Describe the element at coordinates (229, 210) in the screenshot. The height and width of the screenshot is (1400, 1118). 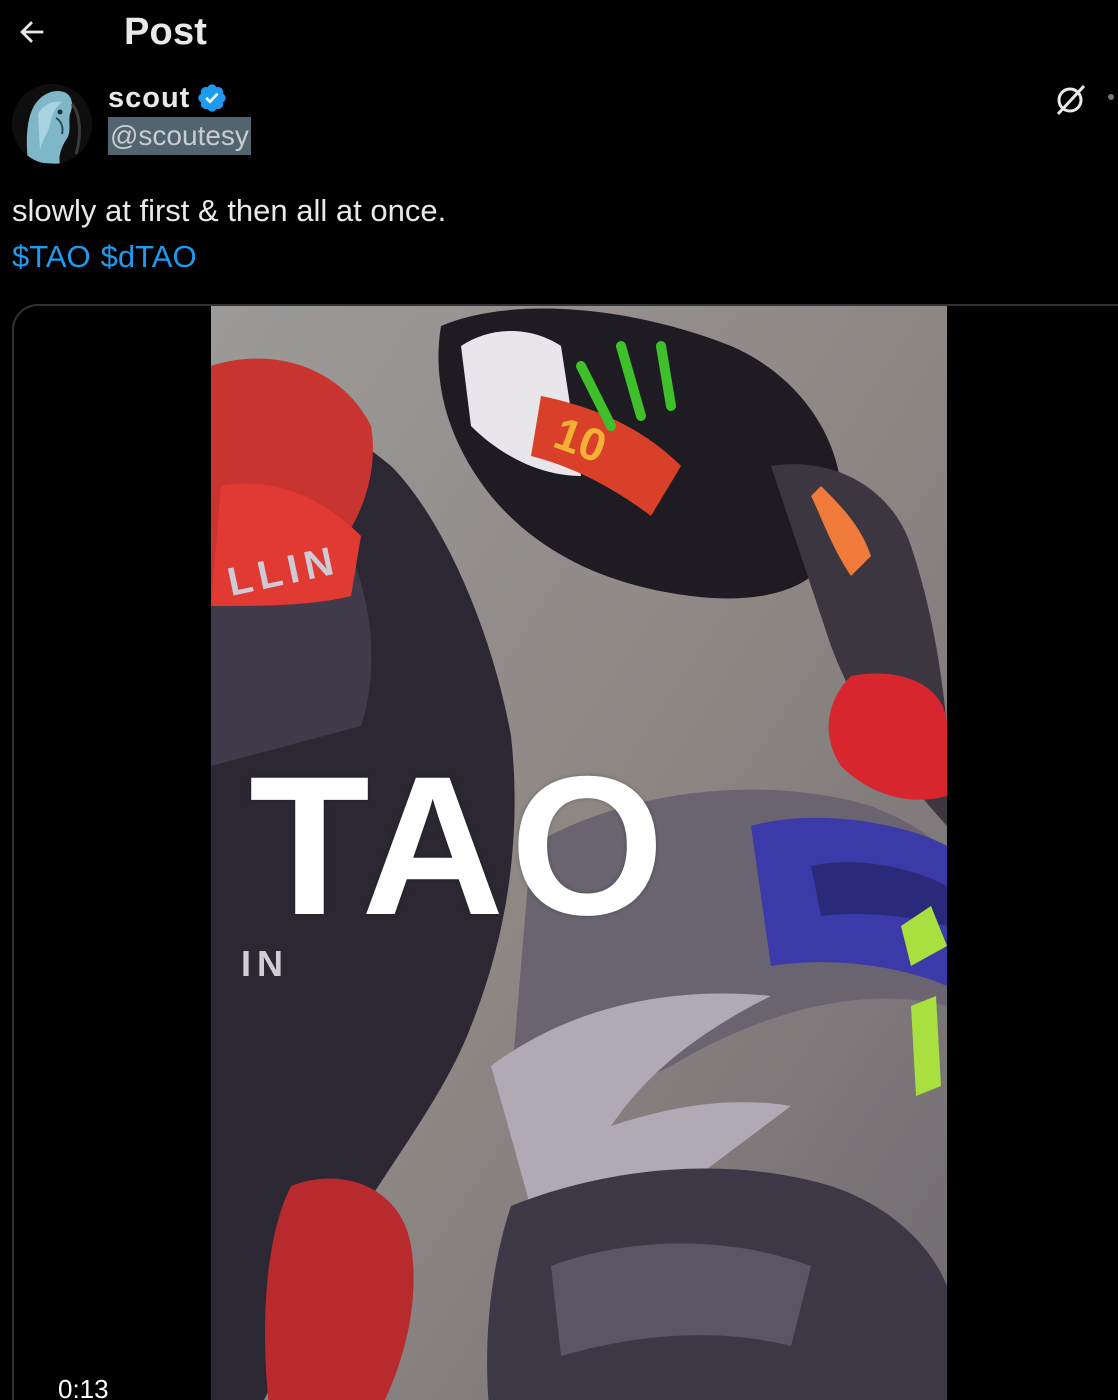
I see `post-body: slowly at first & then all at once.` at that location.